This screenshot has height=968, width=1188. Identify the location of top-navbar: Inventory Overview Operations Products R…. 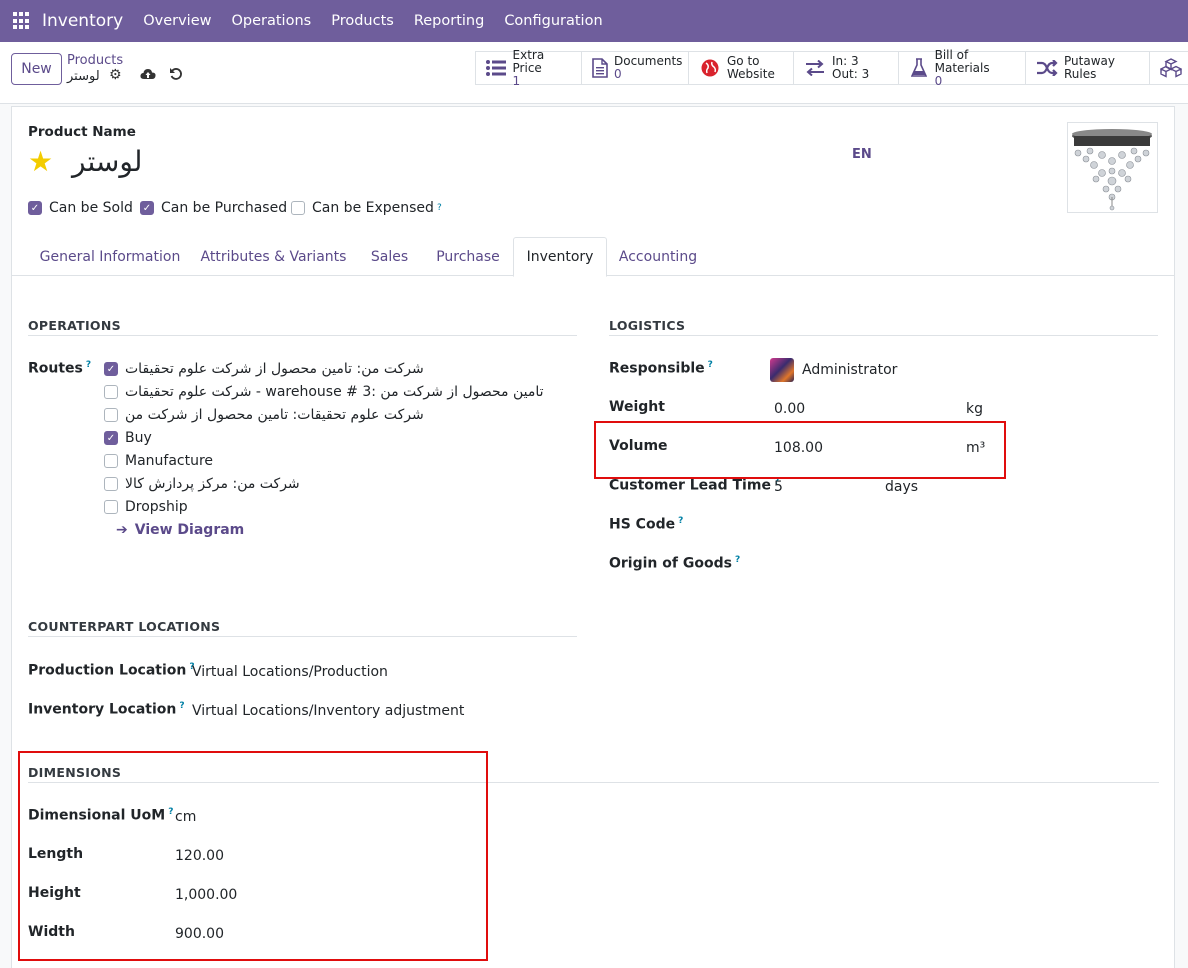
(594, 21).